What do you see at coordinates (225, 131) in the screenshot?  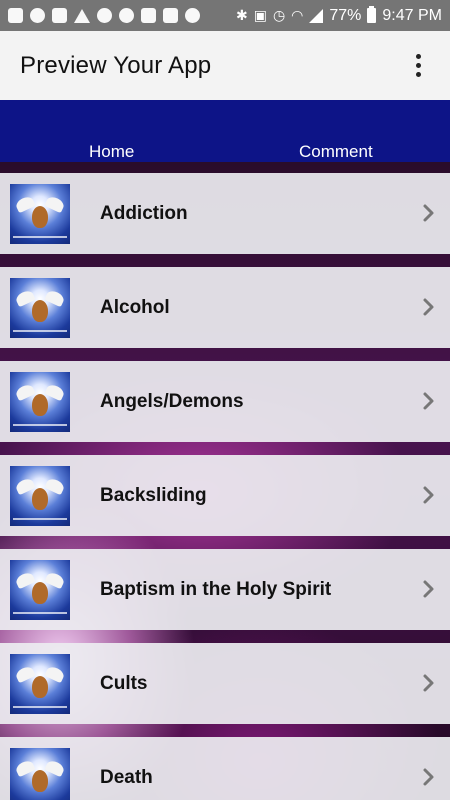 I see `nav-bar: Home Comment` at bounding box center [225, 131].